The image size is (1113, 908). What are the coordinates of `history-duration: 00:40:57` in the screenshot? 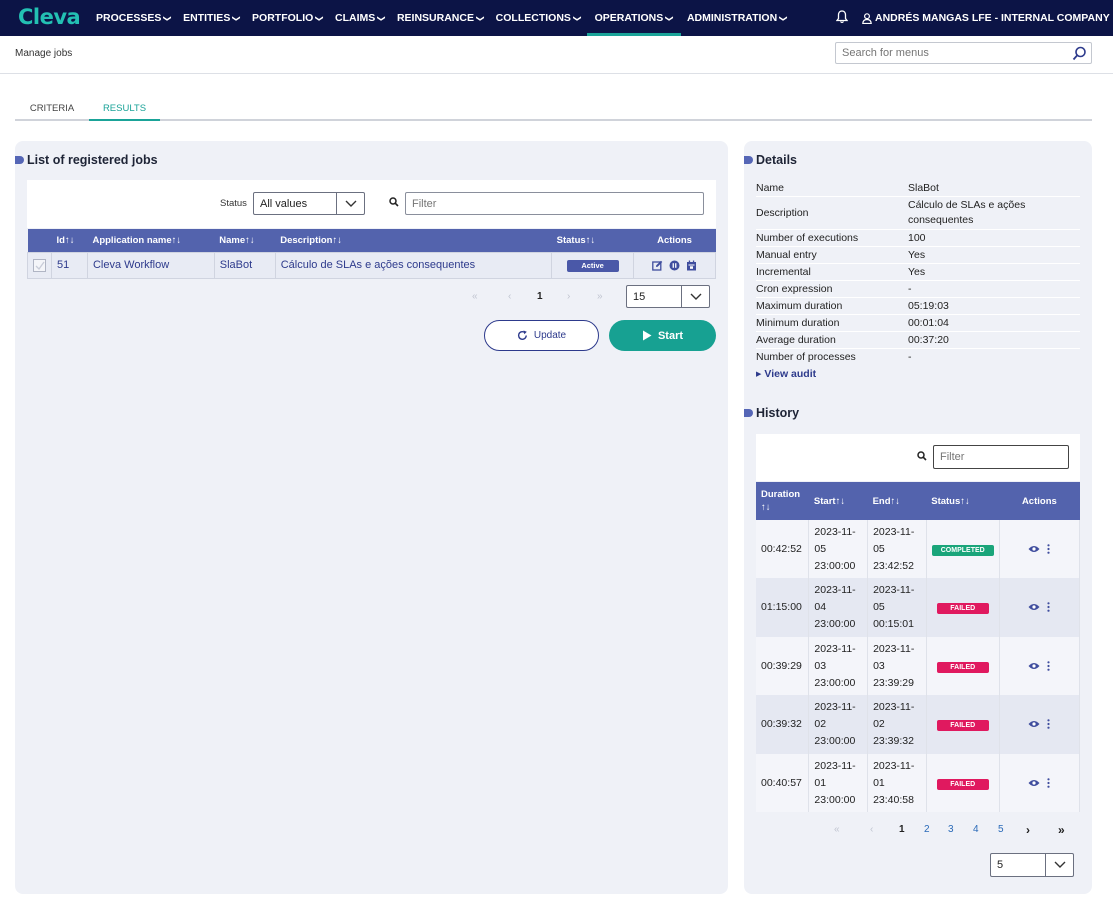 It's located at (783, 783).